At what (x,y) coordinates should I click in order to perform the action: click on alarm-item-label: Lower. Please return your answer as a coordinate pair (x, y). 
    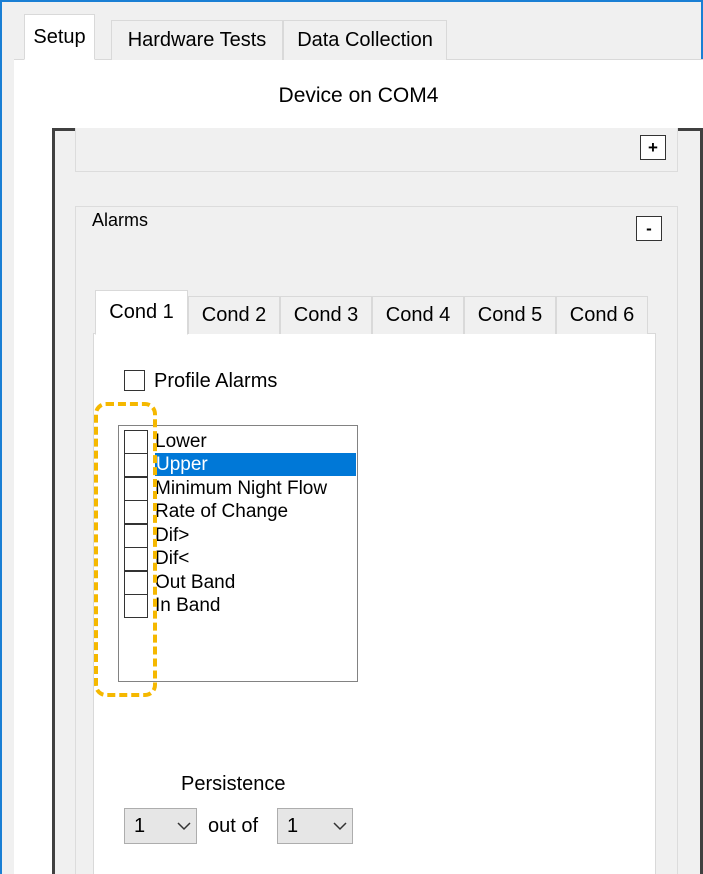
    Looking at the image, I should click on (181, 441).